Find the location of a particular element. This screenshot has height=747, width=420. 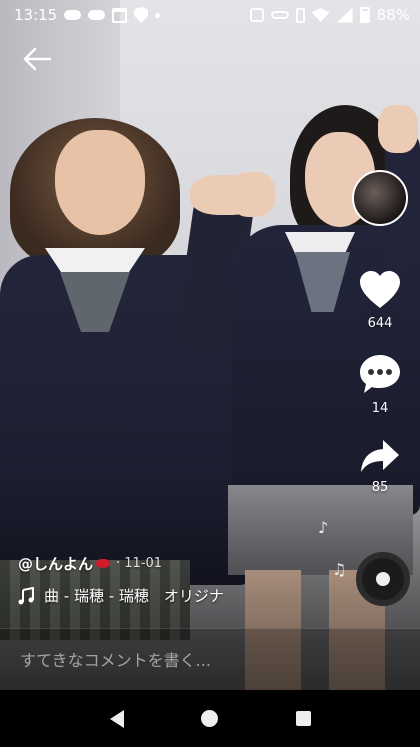

dot-icon is located at coordinates (158, 15).